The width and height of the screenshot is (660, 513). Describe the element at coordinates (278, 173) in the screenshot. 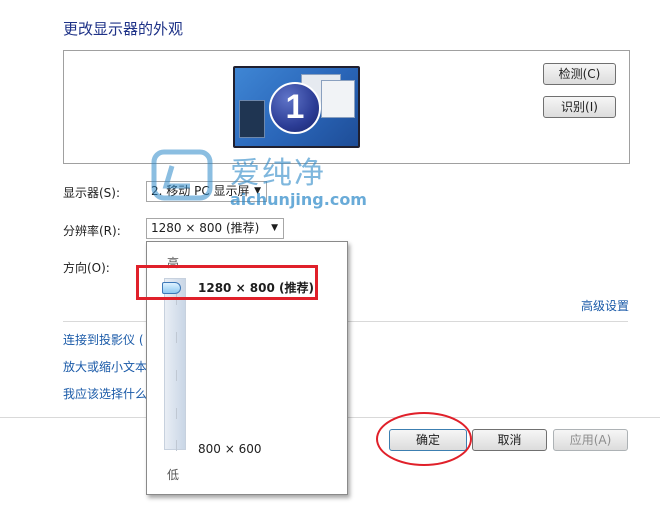

I see `watermark-brand: 爱纯净` at that location.